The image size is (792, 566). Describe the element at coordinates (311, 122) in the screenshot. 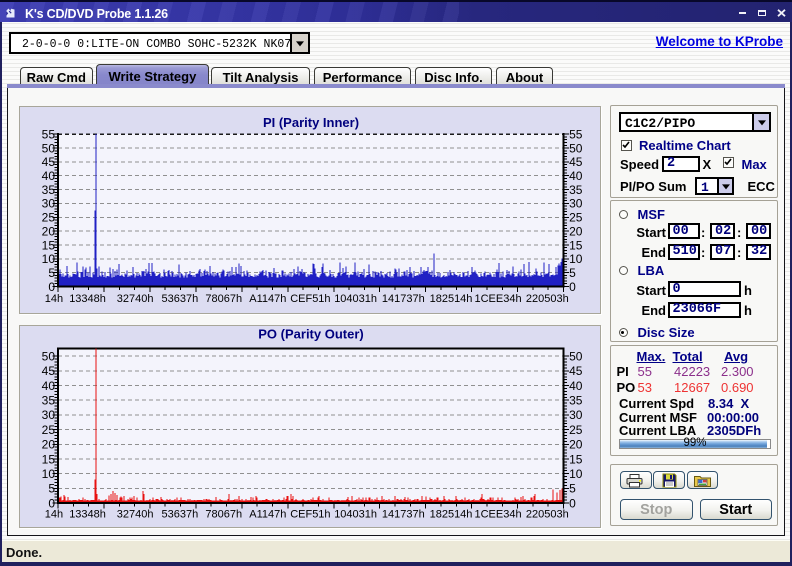

I see `svg-text: PI (Parity Inner)` at that location.